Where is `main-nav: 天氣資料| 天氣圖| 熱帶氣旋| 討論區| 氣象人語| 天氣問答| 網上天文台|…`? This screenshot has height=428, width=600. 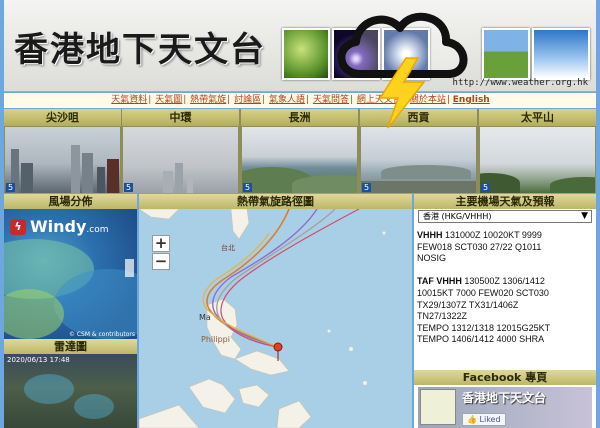 main-nav: 天氣資料| 天氣圖| 熱帶氣旋| 討論區| 氣象人語| 天氣問答| 網上天文台|… is located at coordinates (300, 100).